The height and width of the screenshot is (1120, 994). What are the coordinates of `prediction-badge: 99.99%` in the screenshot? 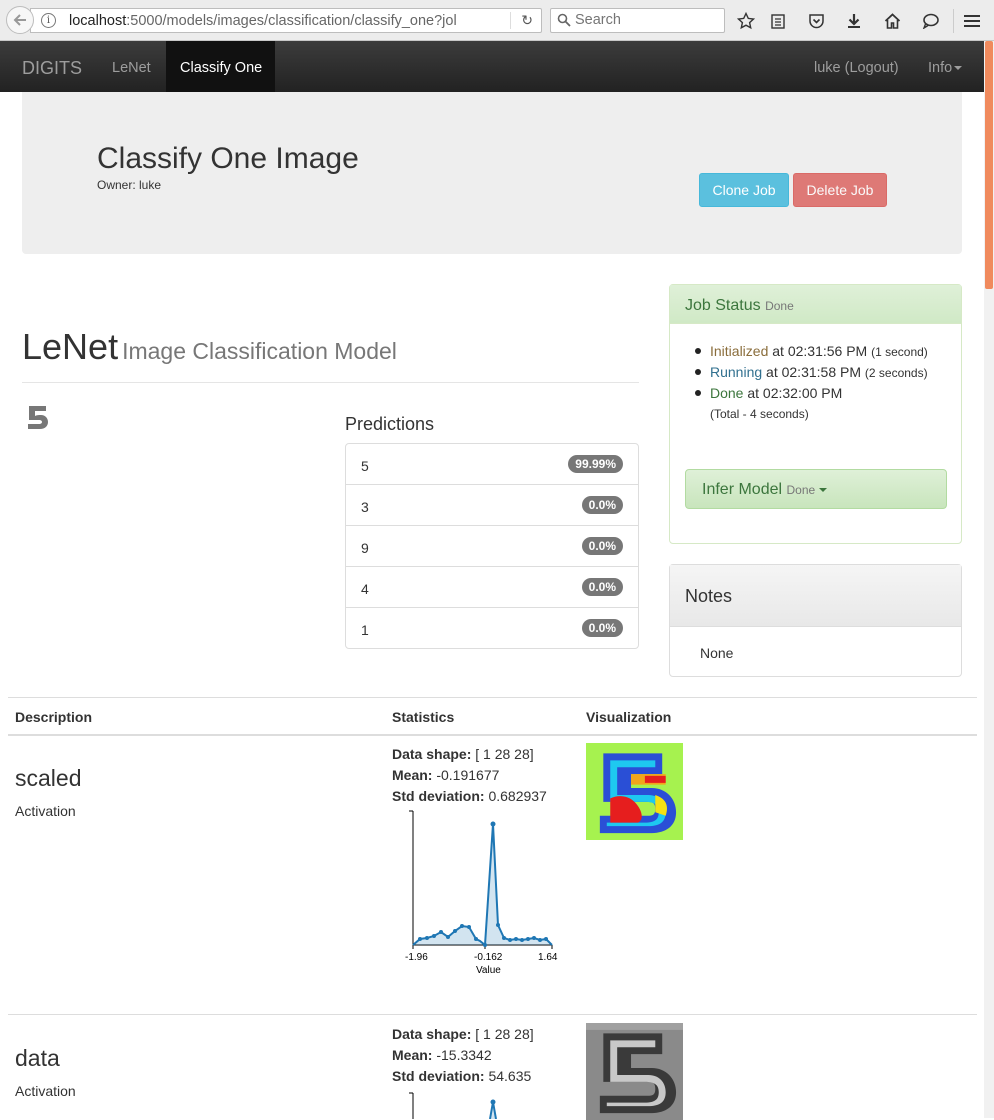 It's located at (595, 464).